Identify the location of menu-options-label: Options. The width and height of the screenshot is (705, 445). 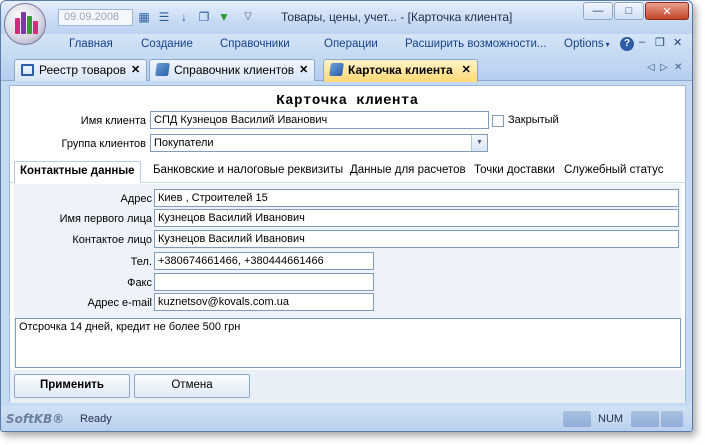
(584, 44).